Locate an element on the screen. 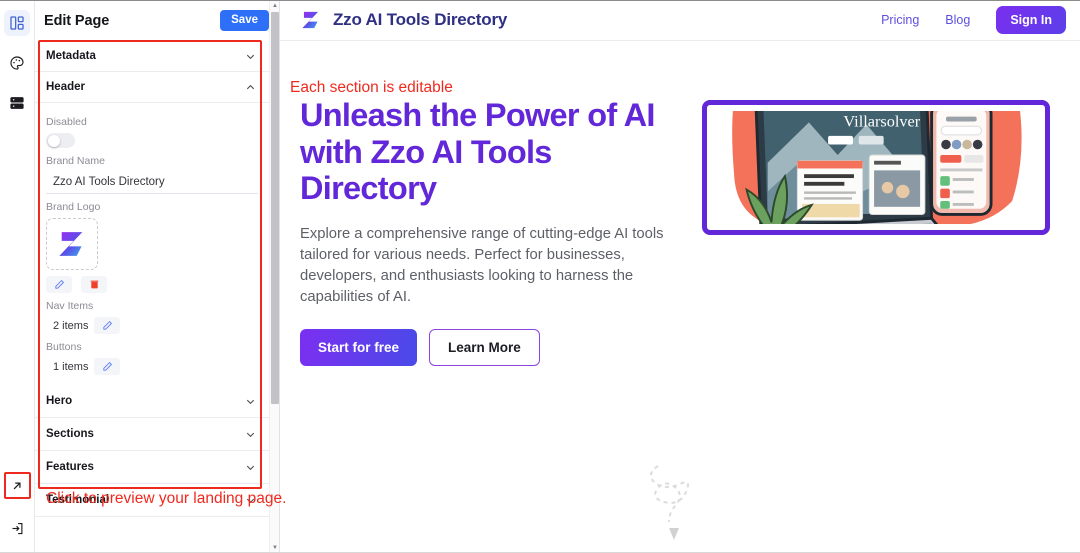 This screenshot has height=553, width=1080. buttons-label: Buttons is located at coordinates (64, 347).